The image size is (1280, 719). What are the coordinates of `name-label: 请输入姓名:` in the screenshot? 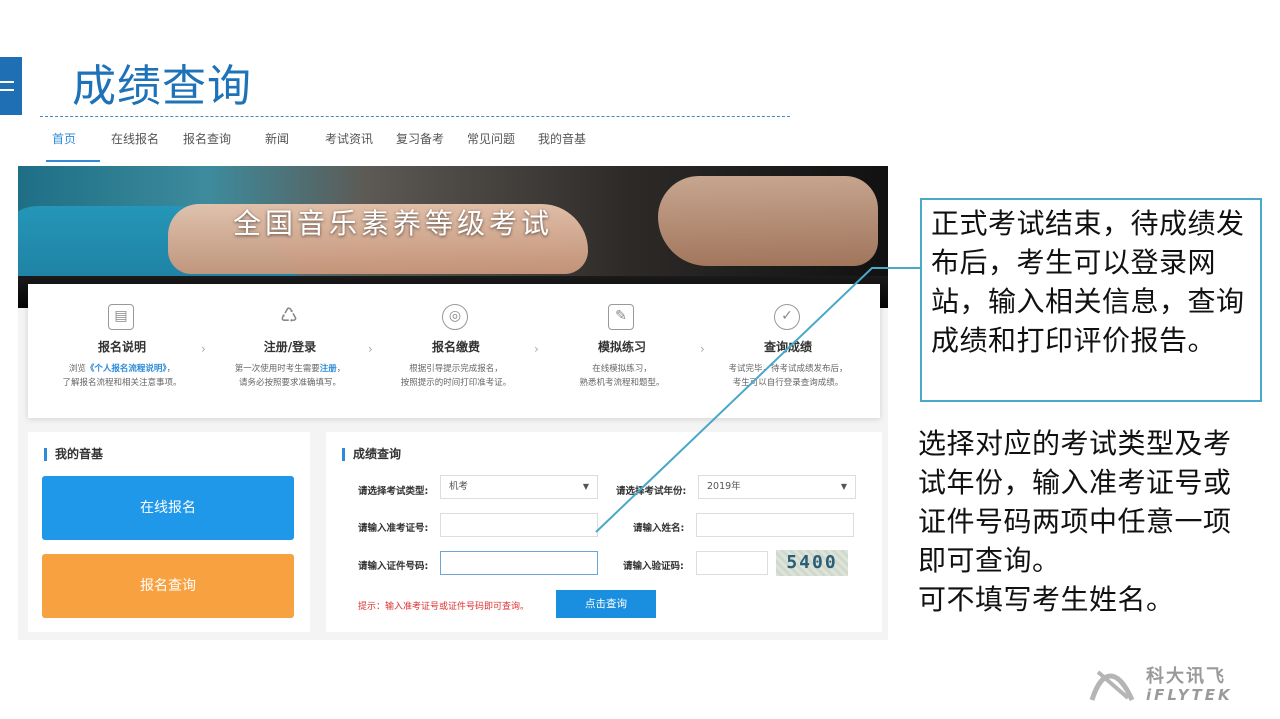 It's located at (659, 528).